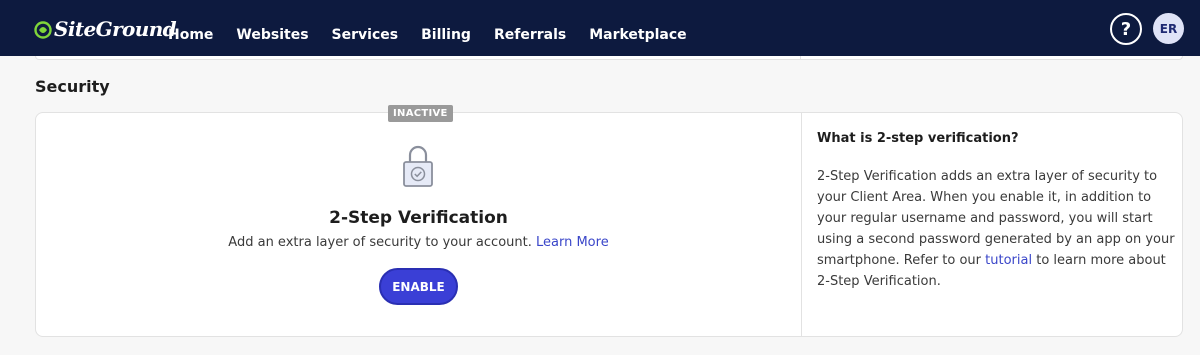 This screenshot has height=355, width=1200. Describe the element at coordinates (72, 86) in the screenshot. I see `section-title: Security` at that location.